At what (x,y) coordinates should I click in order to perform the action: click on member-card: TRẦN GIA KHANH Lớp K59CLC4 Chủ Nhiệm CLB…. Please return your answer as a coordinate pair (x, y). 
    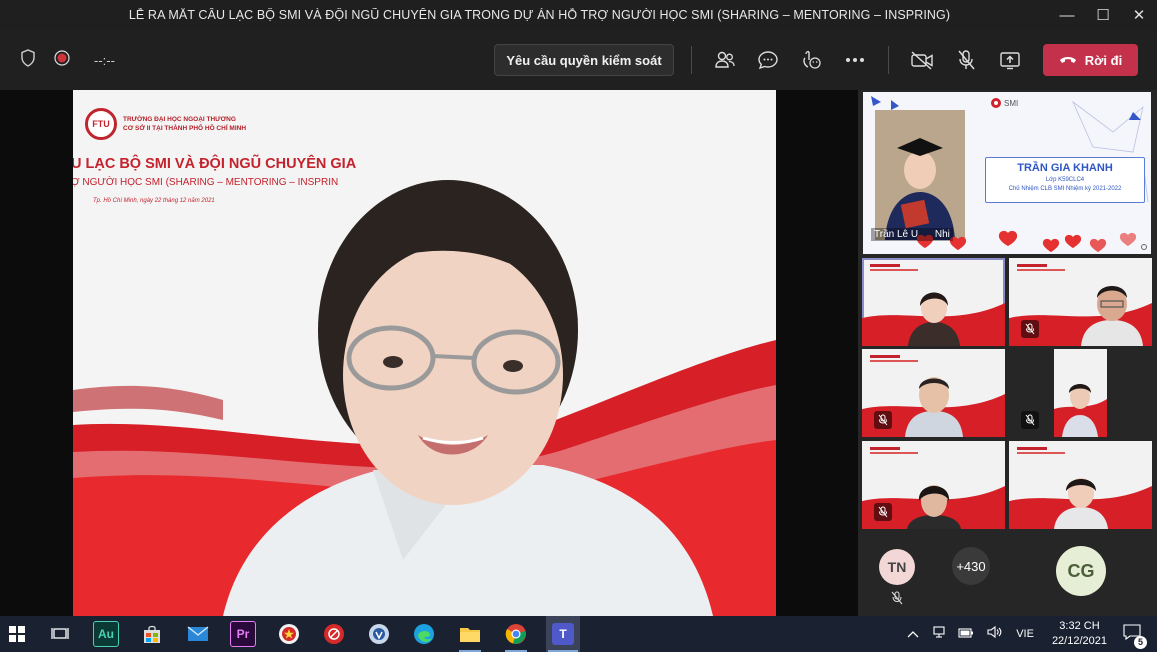
    Looking at the image, I should click on (1065, 180).